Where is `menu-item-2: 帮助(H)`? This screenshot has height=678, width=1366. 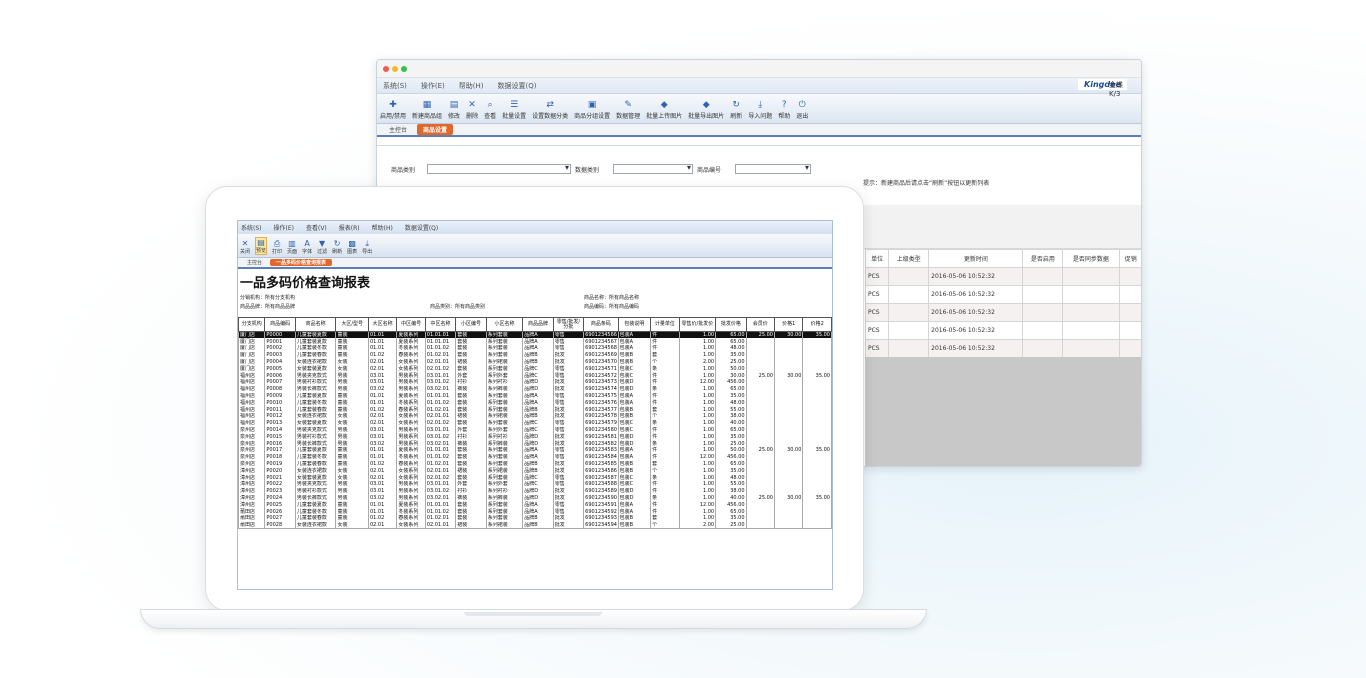 menu-item-2: 帮助(H) is located at coordinates (471, 86).